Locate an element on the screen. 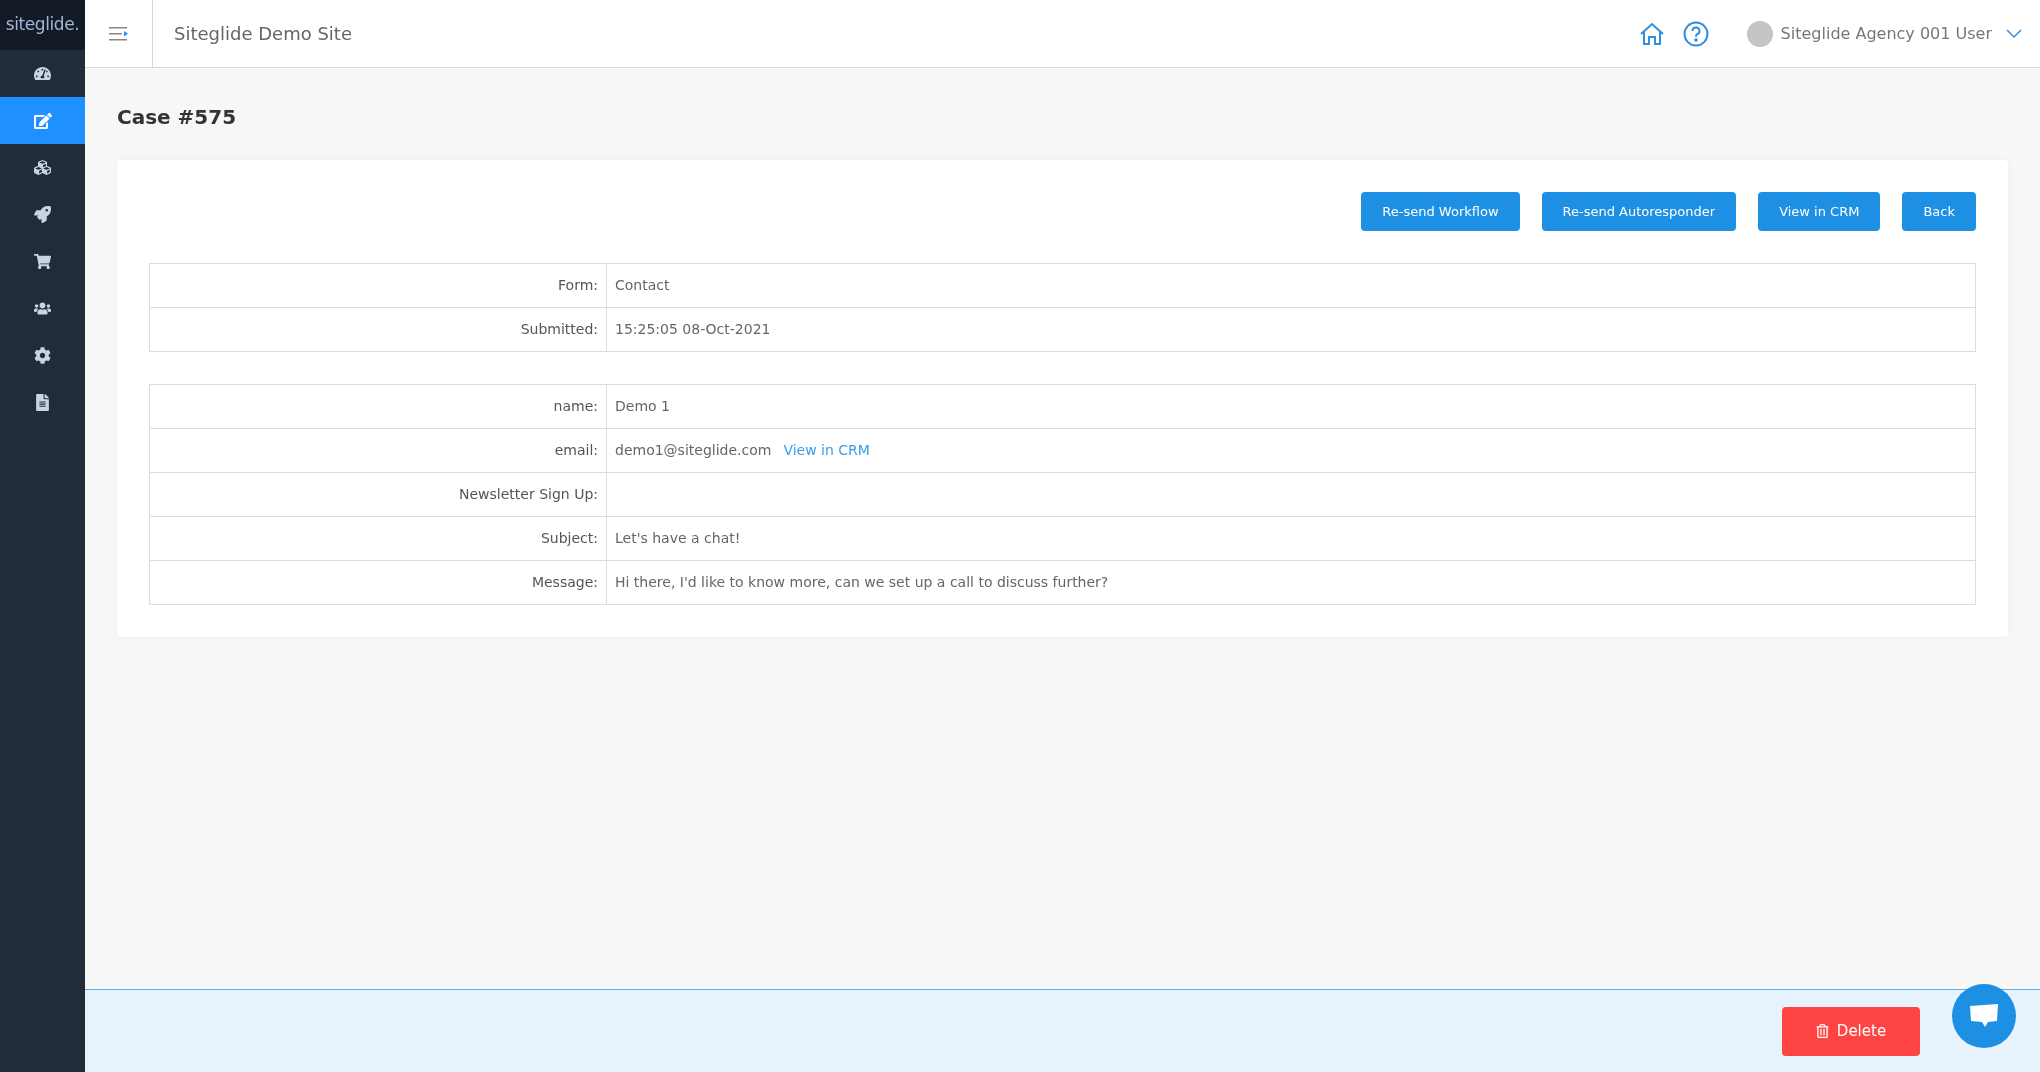  field-label: Newsletter Sign Up: is located at coordinates (378, 494).